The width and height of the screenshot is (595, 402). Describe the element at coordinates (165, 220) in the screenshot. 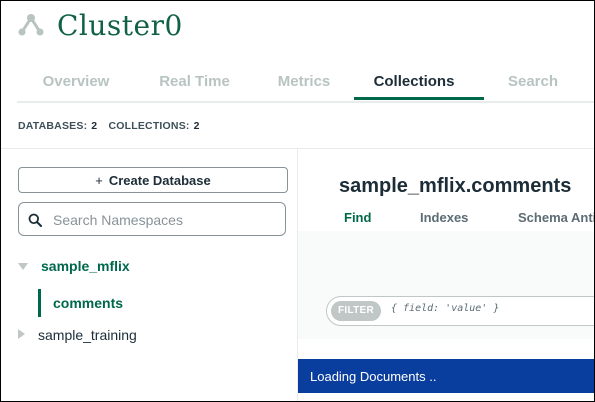

I see `namespace-search-input` at that location.